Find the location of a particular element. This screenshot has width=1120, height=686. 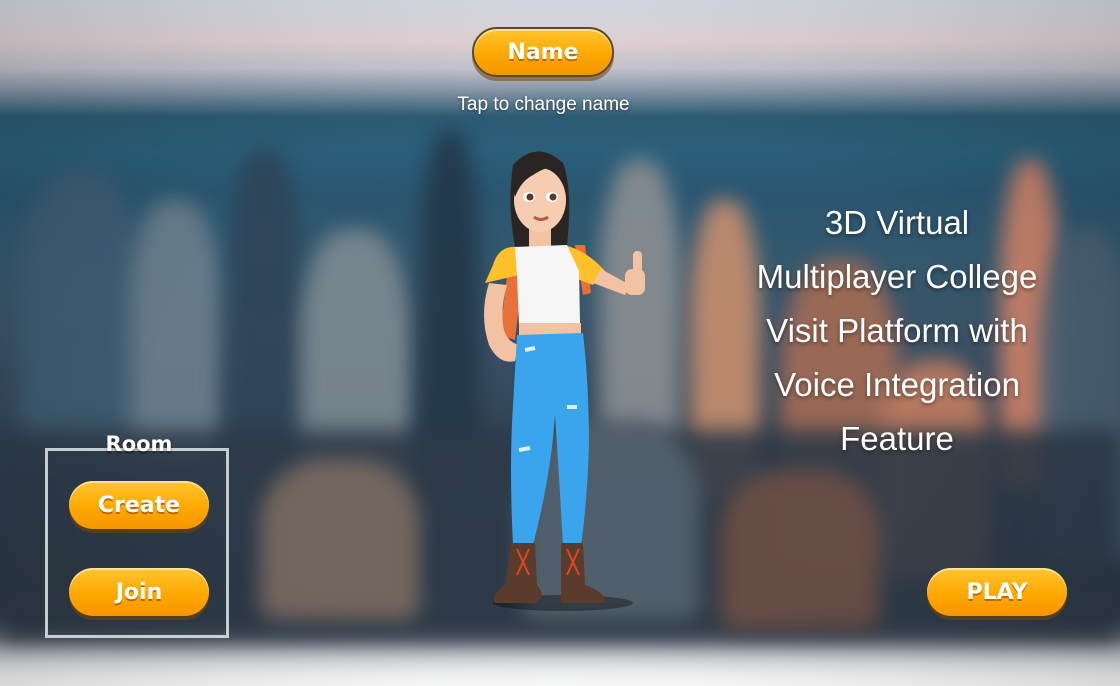

headline-line: Multiplayer College is located at coordinates (897, 276).